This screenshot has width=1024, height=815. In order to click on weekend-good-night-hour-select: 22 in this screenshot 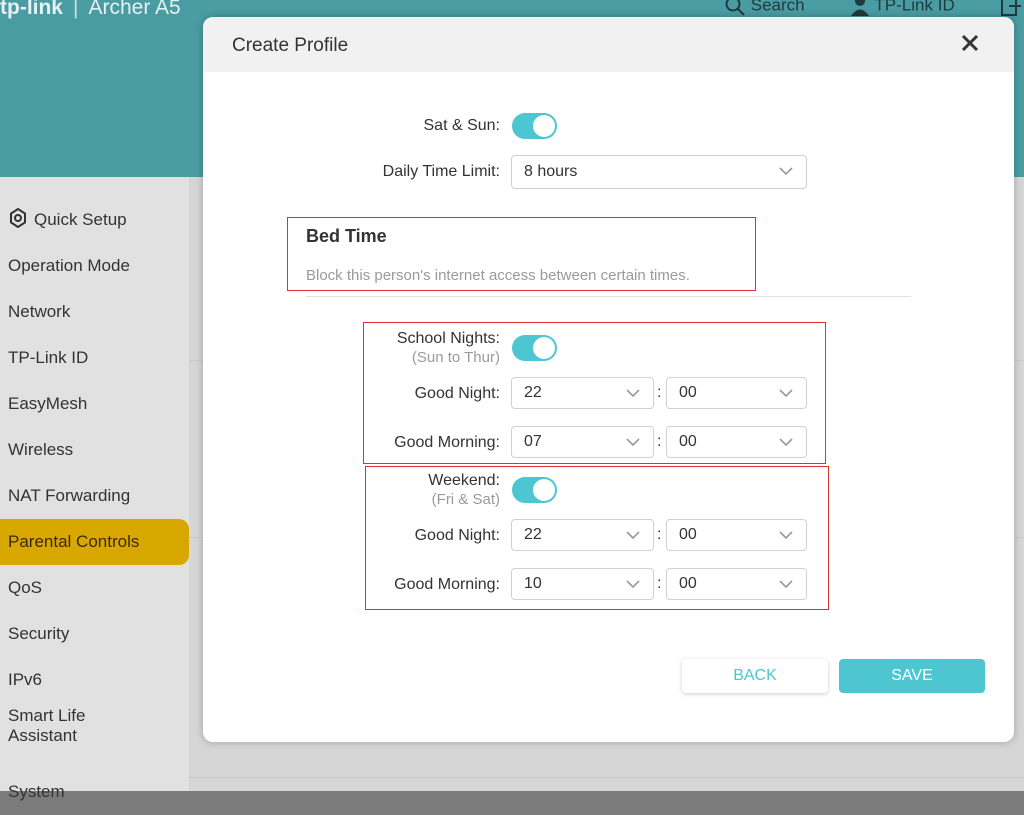, I will do `click(582, 535)`.